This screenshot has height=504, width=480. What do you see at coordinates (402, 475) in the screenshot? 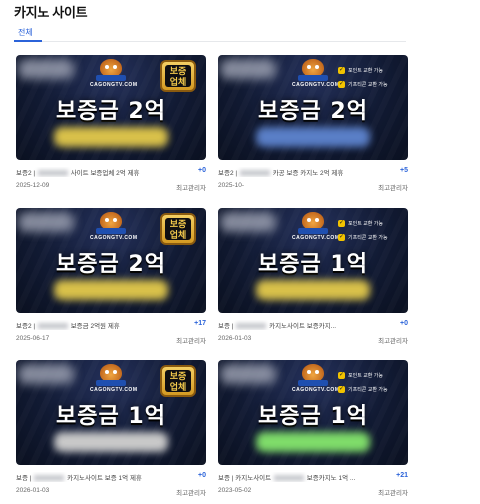
I see `comment-count: +21` at bounding box center [402, 475].